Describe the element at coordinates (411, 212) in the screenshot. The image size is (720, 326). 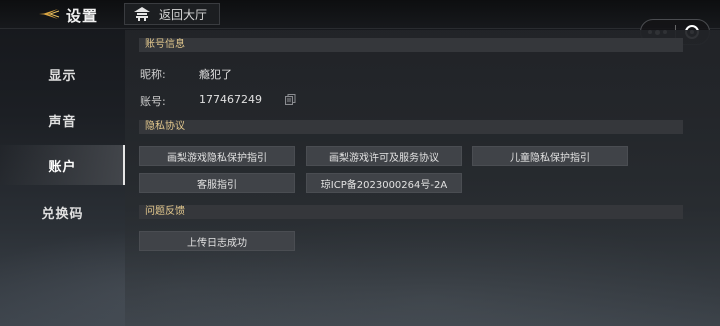
I see `feedback-header: 问题反馈` at that location.